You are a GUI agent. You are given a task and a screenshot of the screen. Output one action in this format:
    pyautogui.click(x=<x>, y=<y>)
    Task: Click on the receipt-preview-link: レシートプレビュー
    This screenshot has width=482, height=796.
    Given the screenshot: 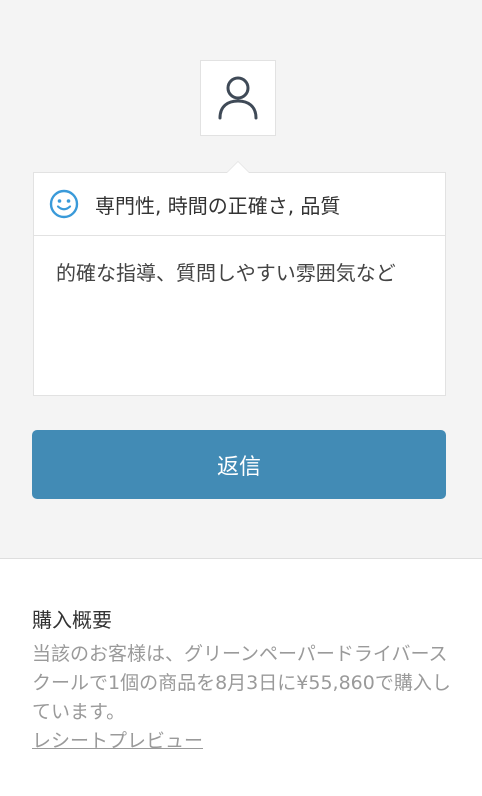 What is the action you would take?
    pyautogui.click(x=117, y=741)
    